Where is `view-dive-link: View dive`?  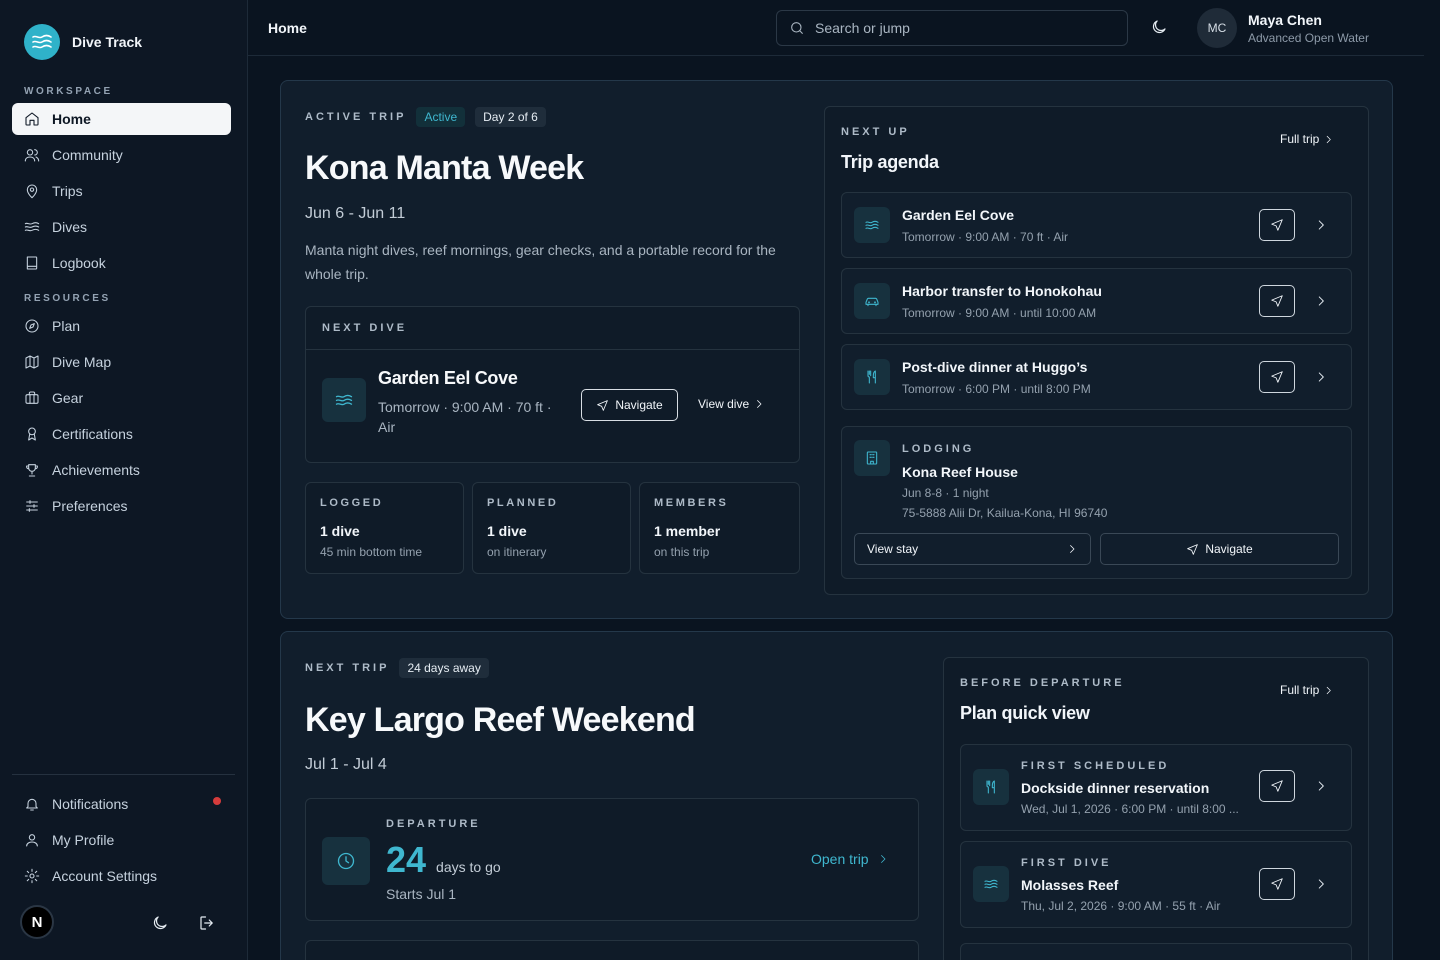 view-dive-link: View dive is located at coordinates (731, 404).